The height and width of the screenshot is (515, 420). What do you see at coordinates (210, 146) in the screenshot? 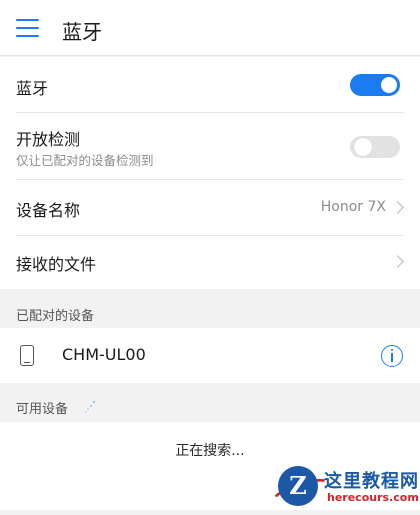
I see `discoverable-row: 开放检测 仅让已配对的设备检测到` at bounding box center [210, 146].